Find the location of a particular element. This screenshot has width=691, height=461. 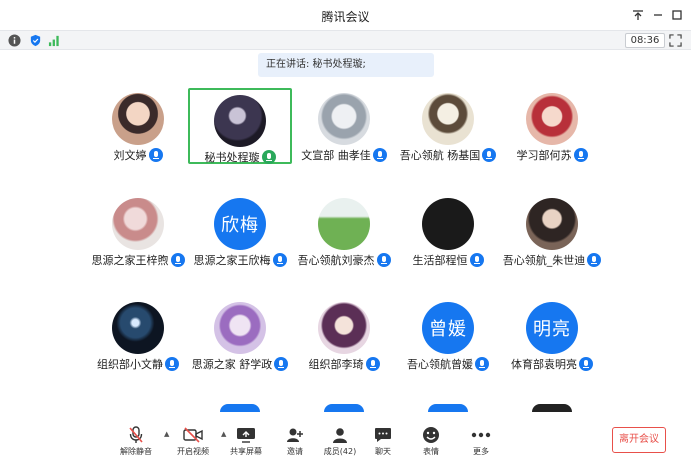

participant-tile: 文宣部 曲孝佳 is located at coordinates (344, 126).